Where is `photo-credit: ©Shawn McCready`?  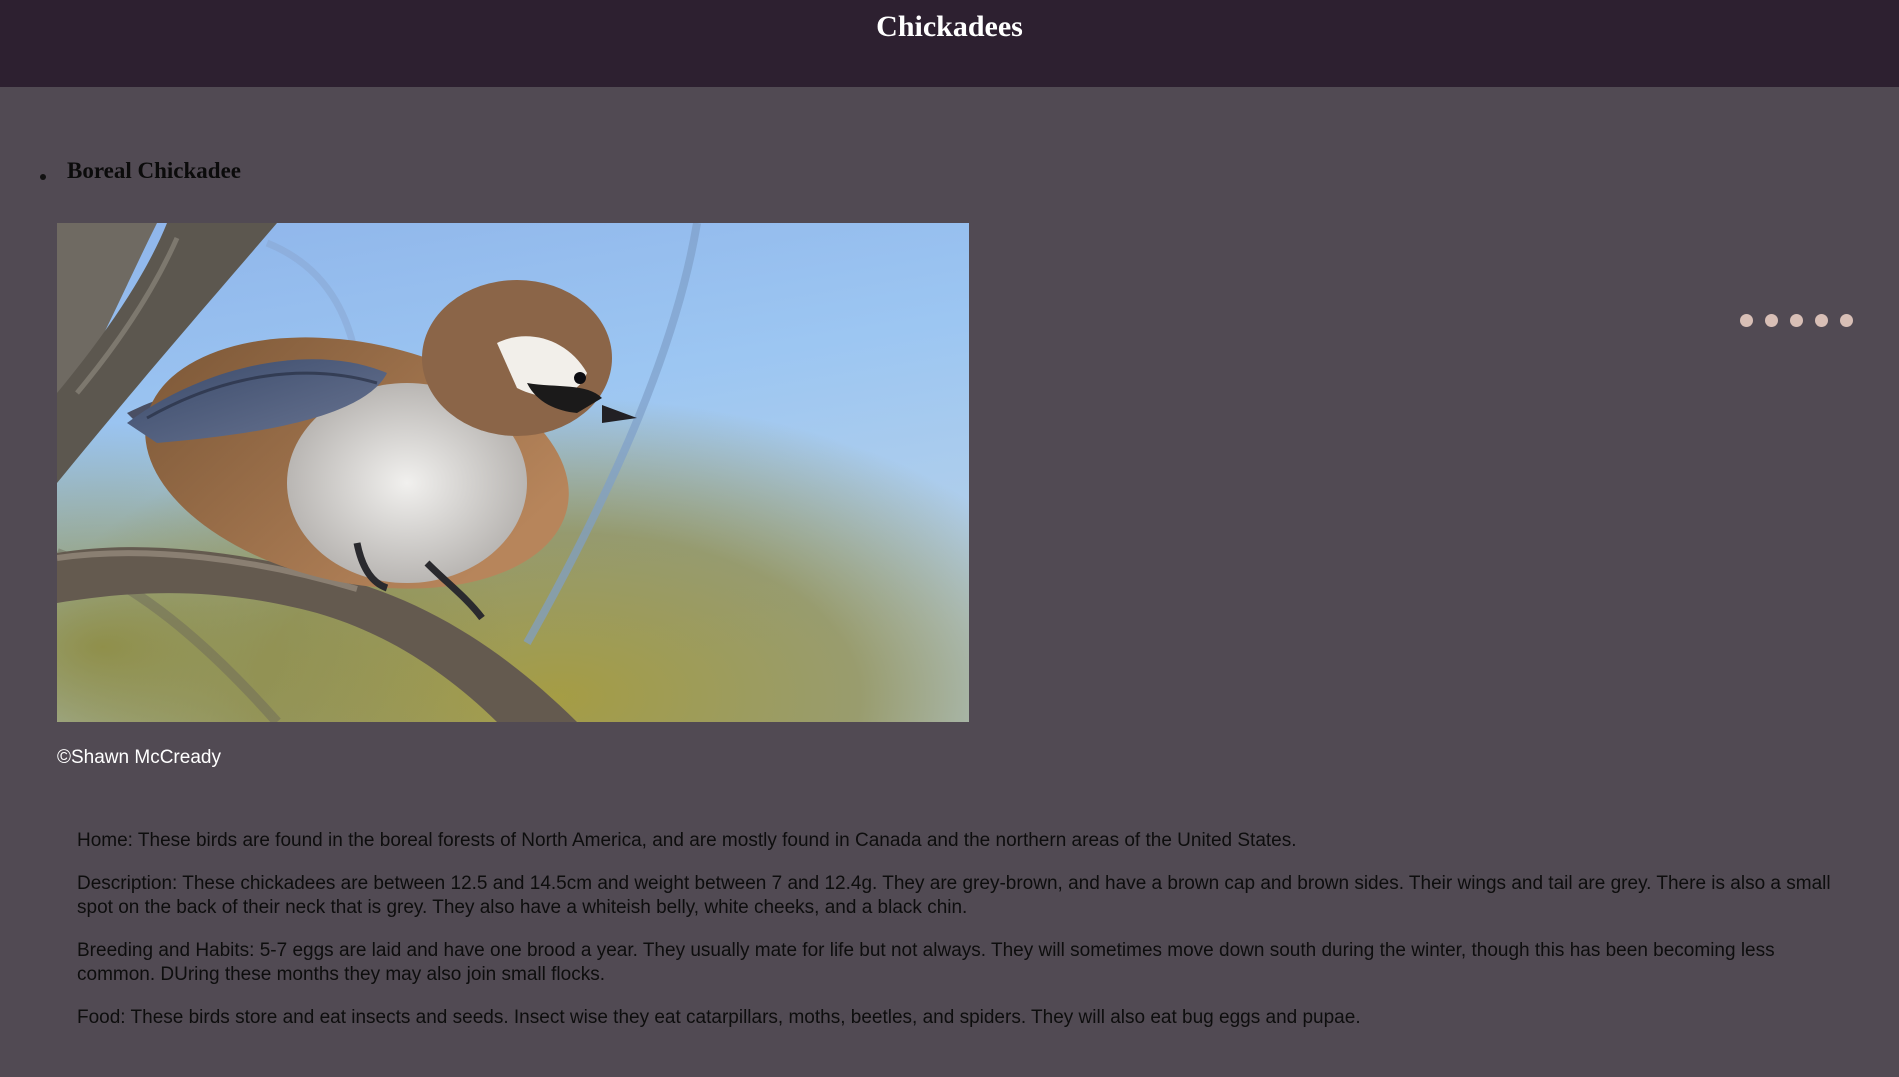
photo-credit: ©Shawn McCready is located at coordinates (139, 757).